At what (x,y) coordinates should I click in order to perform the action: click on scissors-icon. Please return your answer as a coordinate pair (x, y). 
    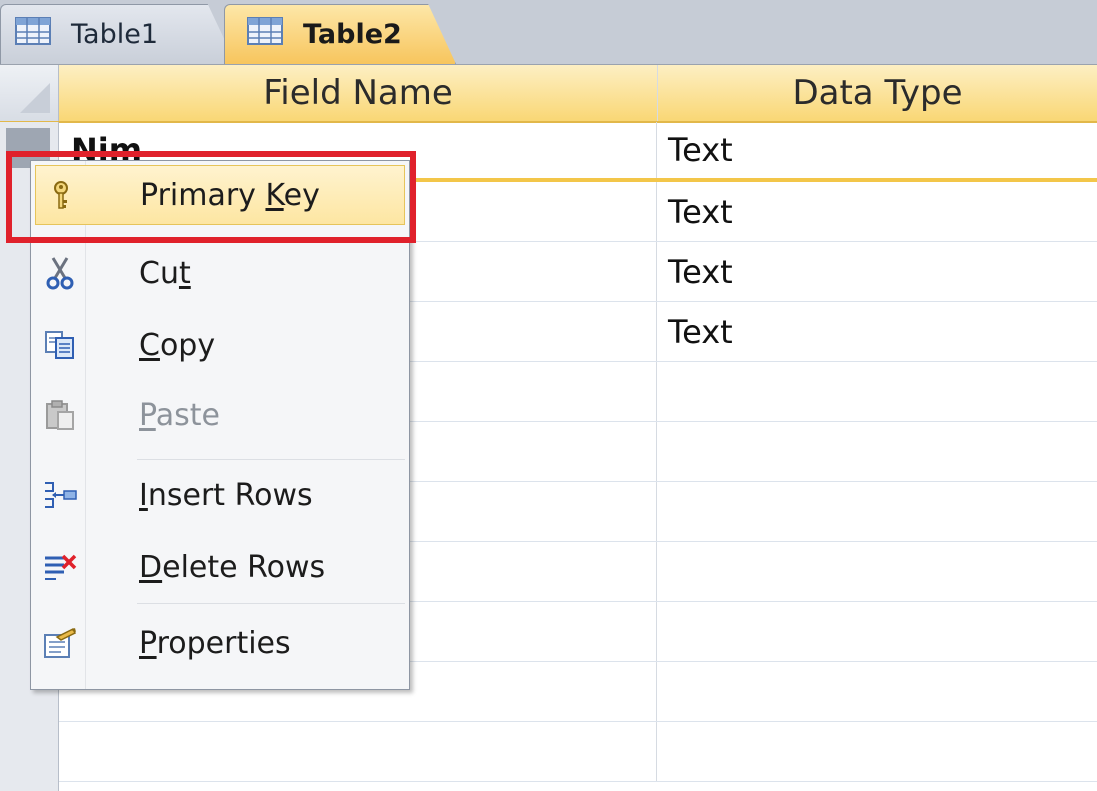
    Looking at the image, I should click on (60, 273).